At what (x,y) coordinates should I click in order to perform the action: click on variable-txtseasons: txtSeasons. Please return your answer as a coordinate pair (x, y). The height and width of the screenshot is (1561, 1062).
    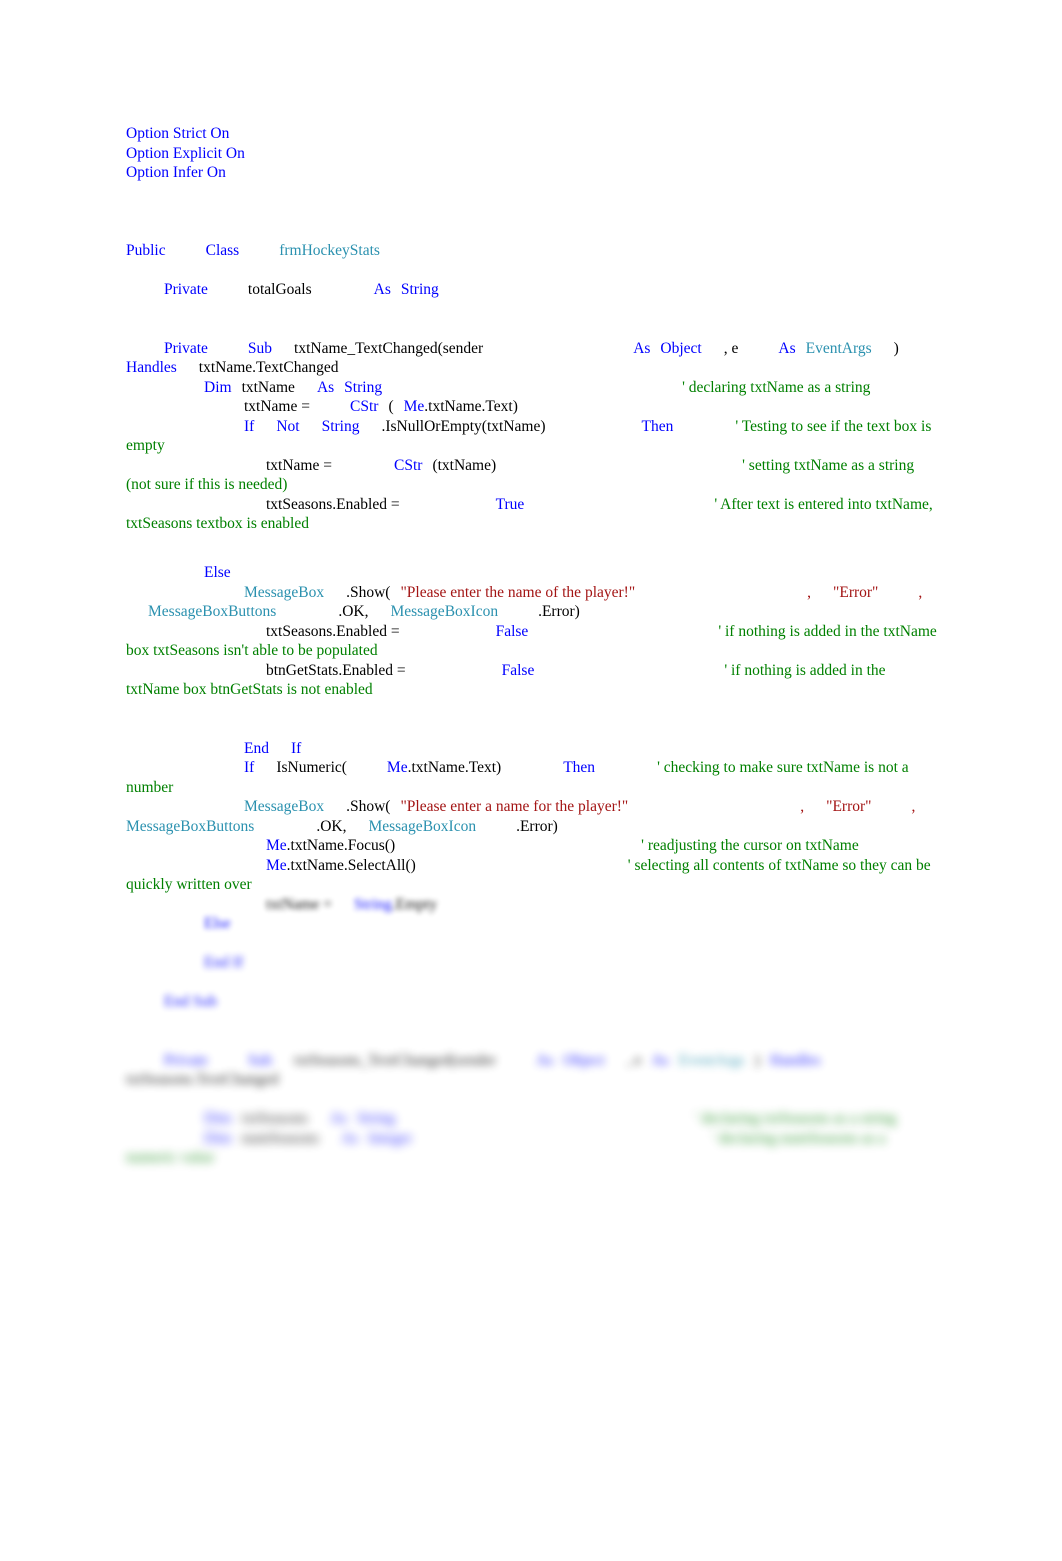
    Looking at the image, I should click on (274, 1118).